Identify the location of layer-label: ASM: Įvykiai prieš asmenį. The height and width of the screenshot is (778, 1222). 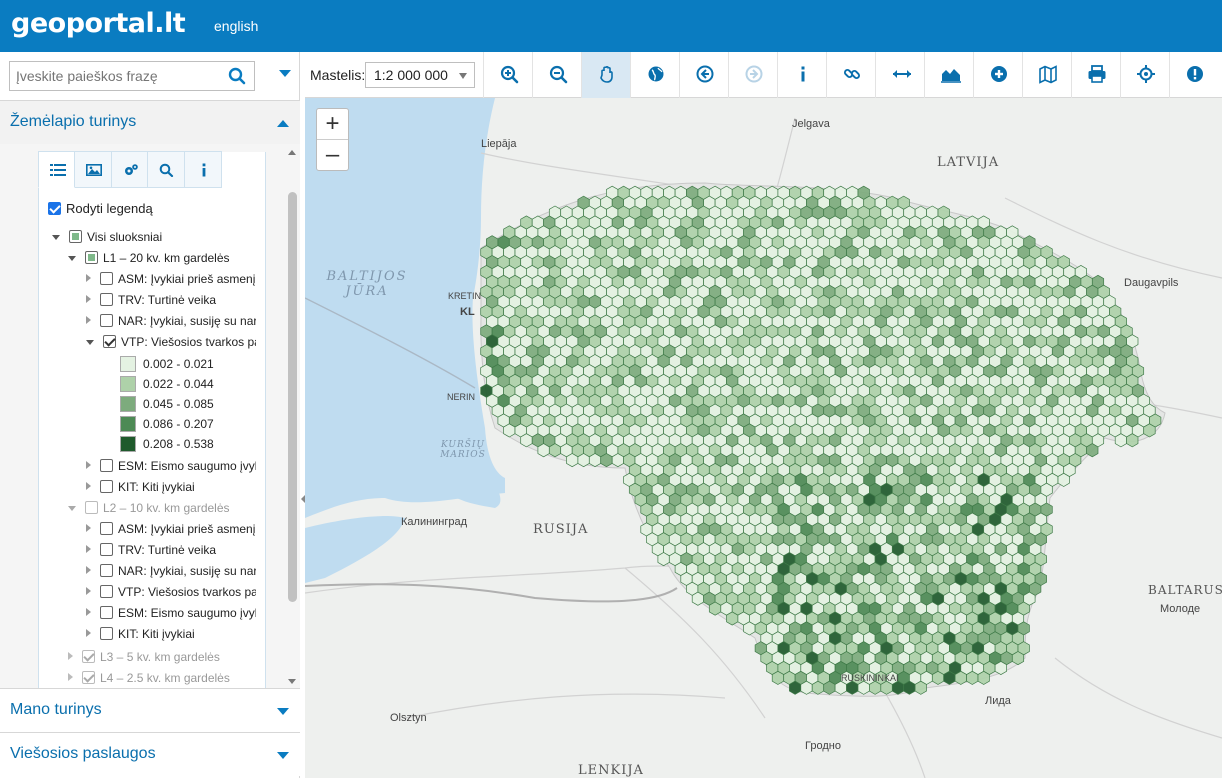
(187, 279).